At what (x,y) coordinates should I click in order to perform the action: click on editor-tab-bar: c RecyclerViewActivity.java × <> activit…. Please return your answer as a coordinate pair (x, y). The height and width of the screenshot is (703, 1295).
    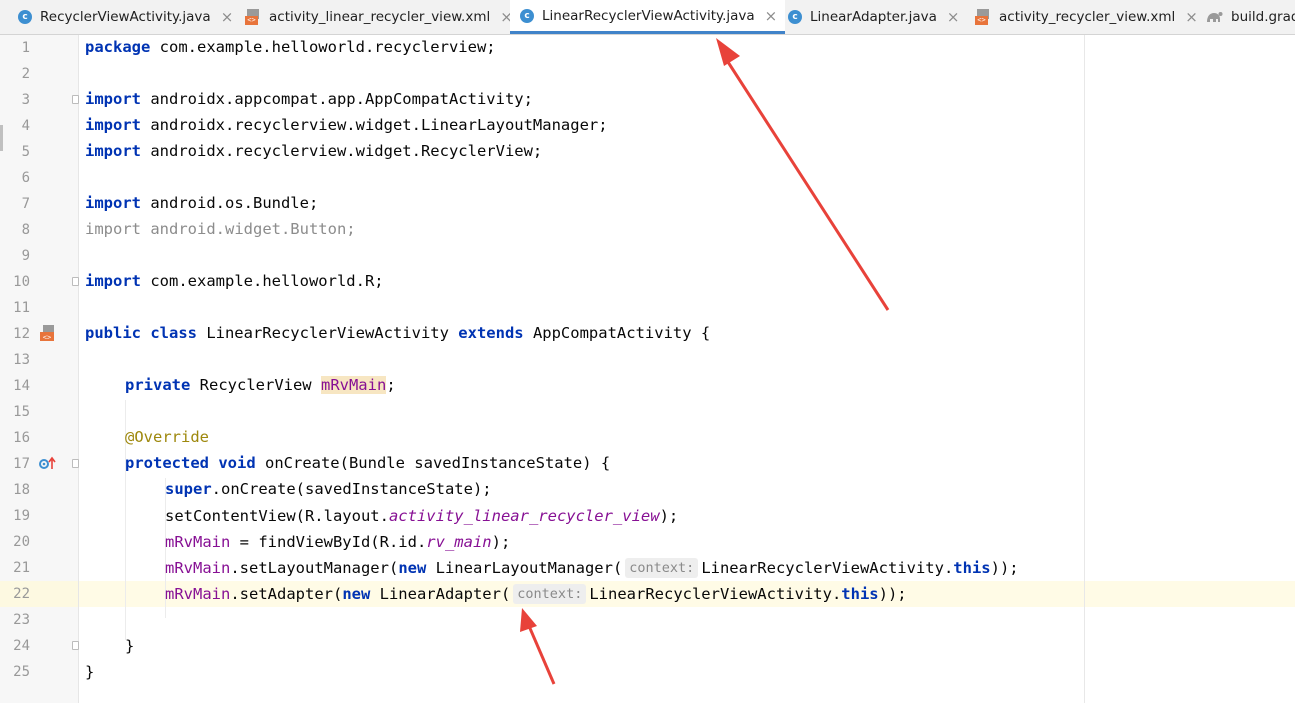
    Looking at the image, I should click on (647, 17).